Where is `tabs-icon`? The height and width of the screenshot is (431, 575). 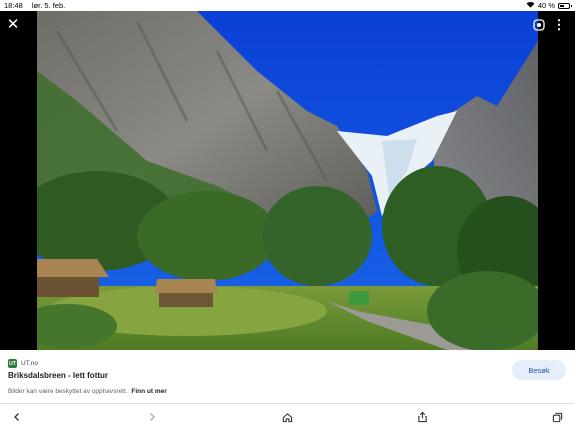
tabs-icon is located at coordinates (557, 417).